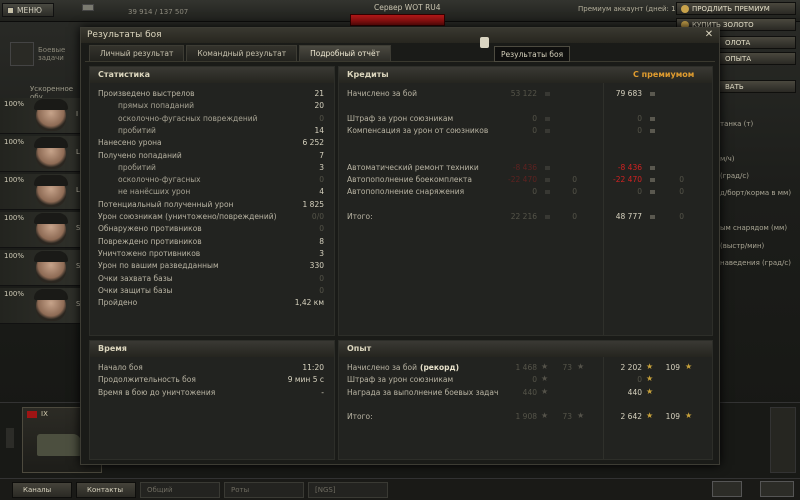 Image resolution: width=800 pixels, height=500 pixels. Describe the element at coordinates (52, 54) in the screenshot. I see `missions-label: Боевые задачи` at that location.